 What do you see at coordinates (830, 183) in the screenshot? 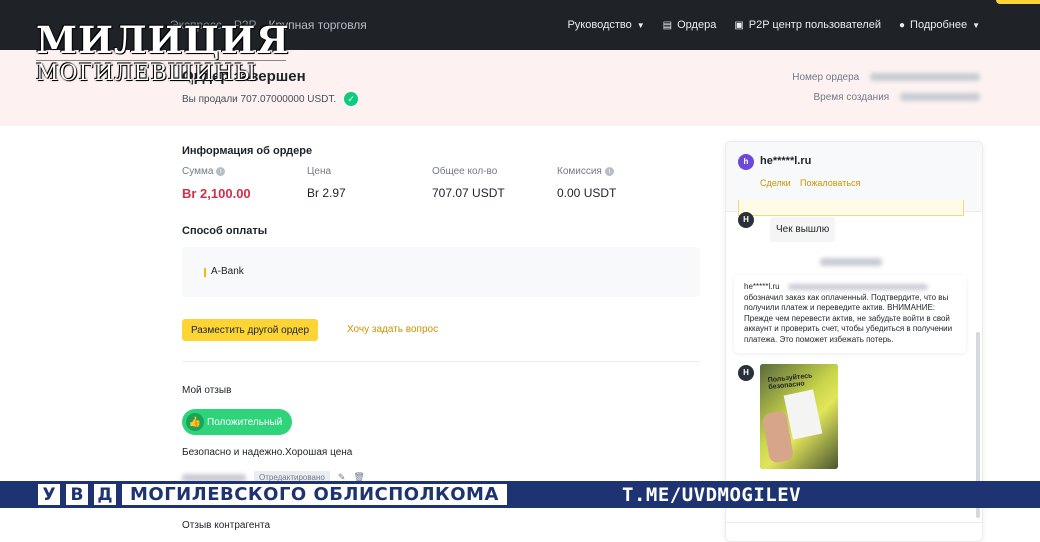
I see `tab-complain: Пожаловаться` at bounding box center [830, 183].